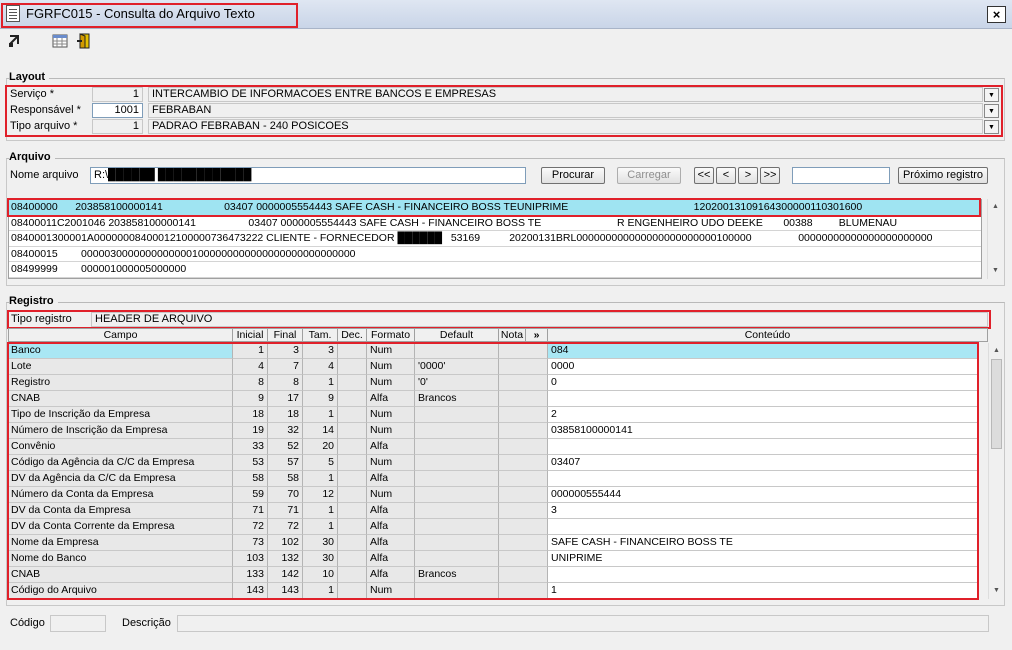 The image size is (1012, 650). What do you see at coordinates (763, 383) in the screenshot?
I see `cell-conteudo: 0` at bounding box center [763, 383].